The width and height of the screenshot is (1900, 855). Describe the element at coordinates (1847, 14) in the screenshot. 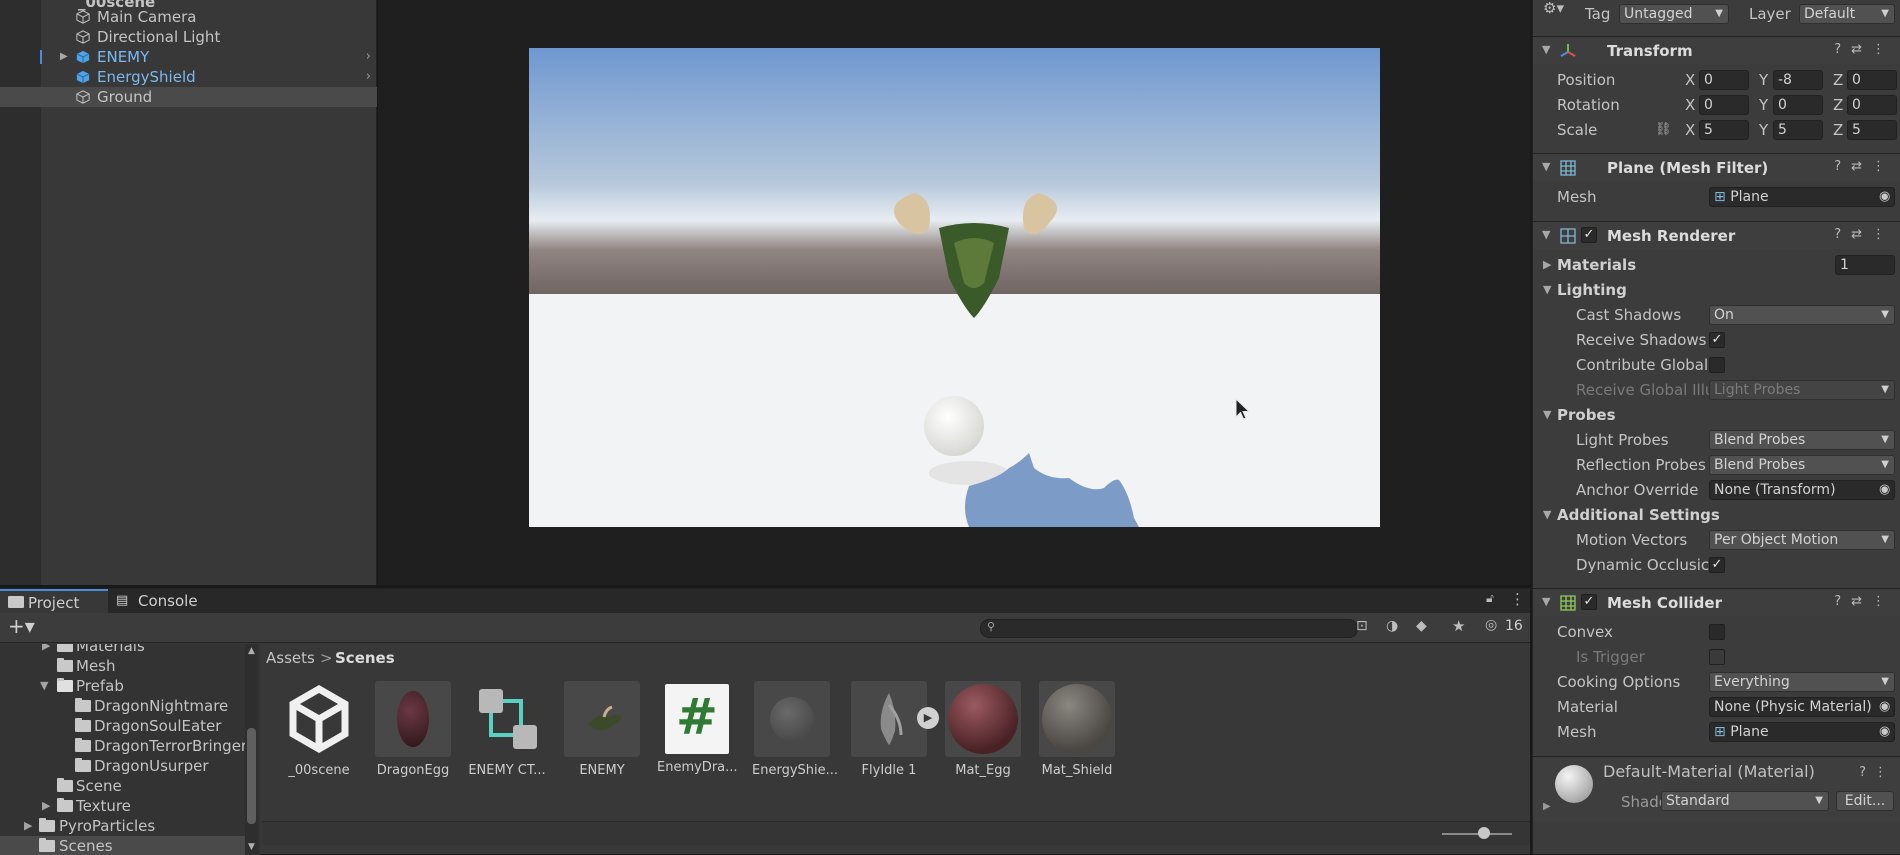

I see `layer-dropdown: Default ▼` at that location.